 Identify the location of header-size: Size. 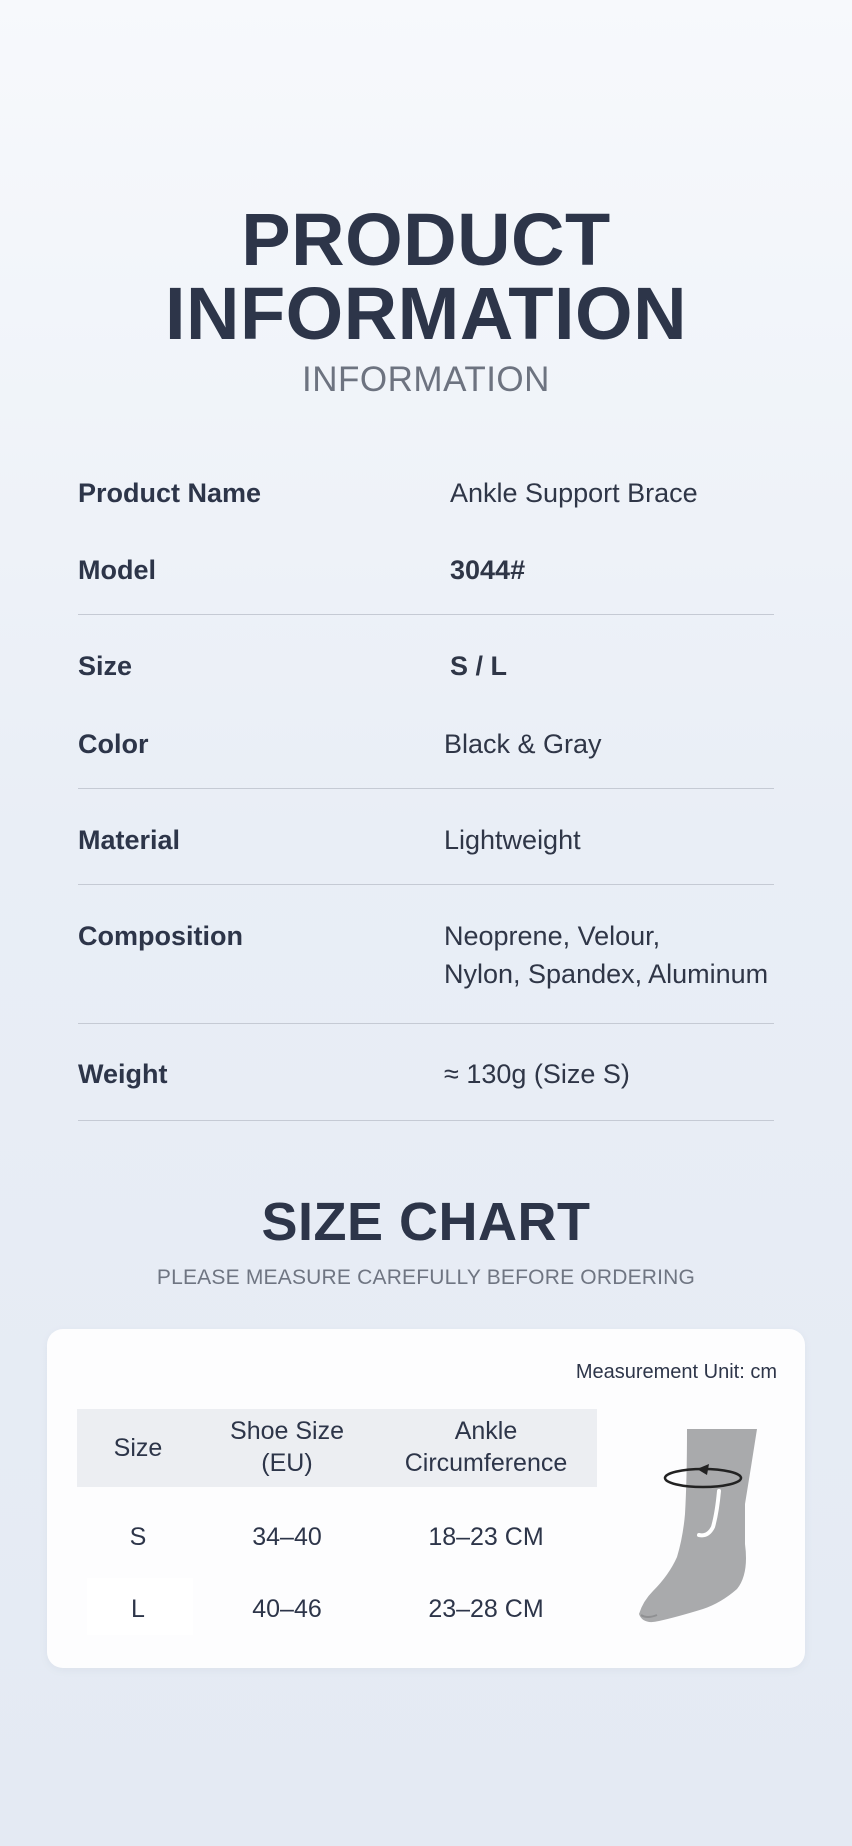
(138, 1448).